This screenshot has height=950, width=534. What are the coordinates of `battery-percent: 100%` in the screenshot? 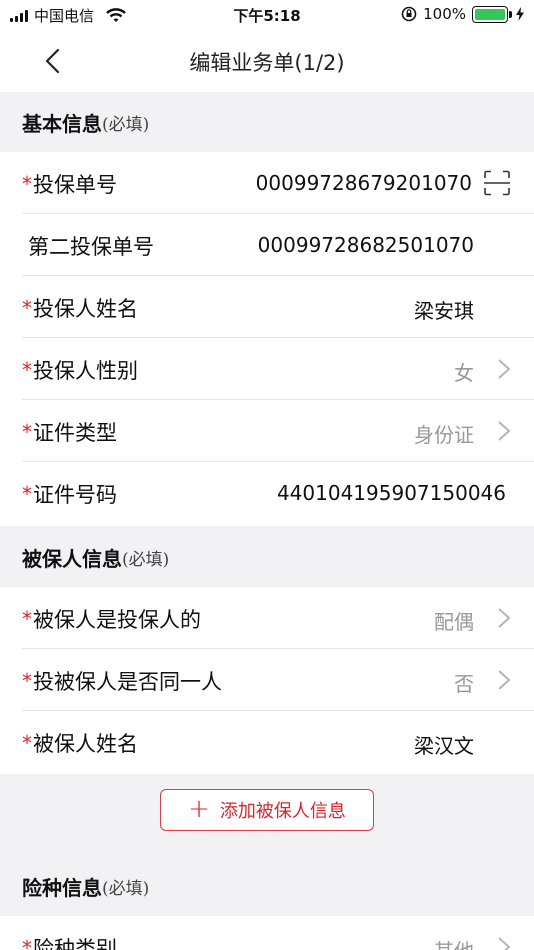 It's located at (444, 14).